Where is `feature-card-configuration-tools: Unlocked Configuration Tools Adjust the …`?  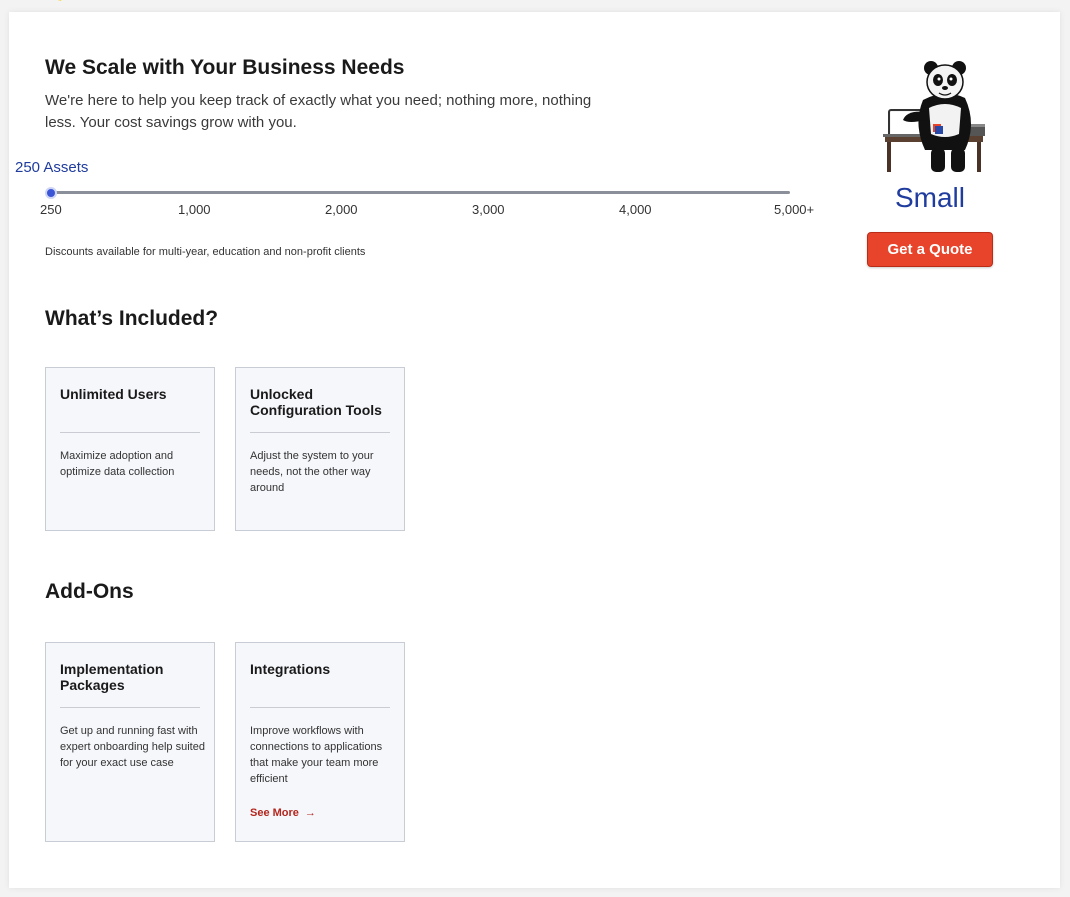 feature-card-configuration-tools: Unlocked Configuration Tools Adjust the … is located at coordinates (320, 449).